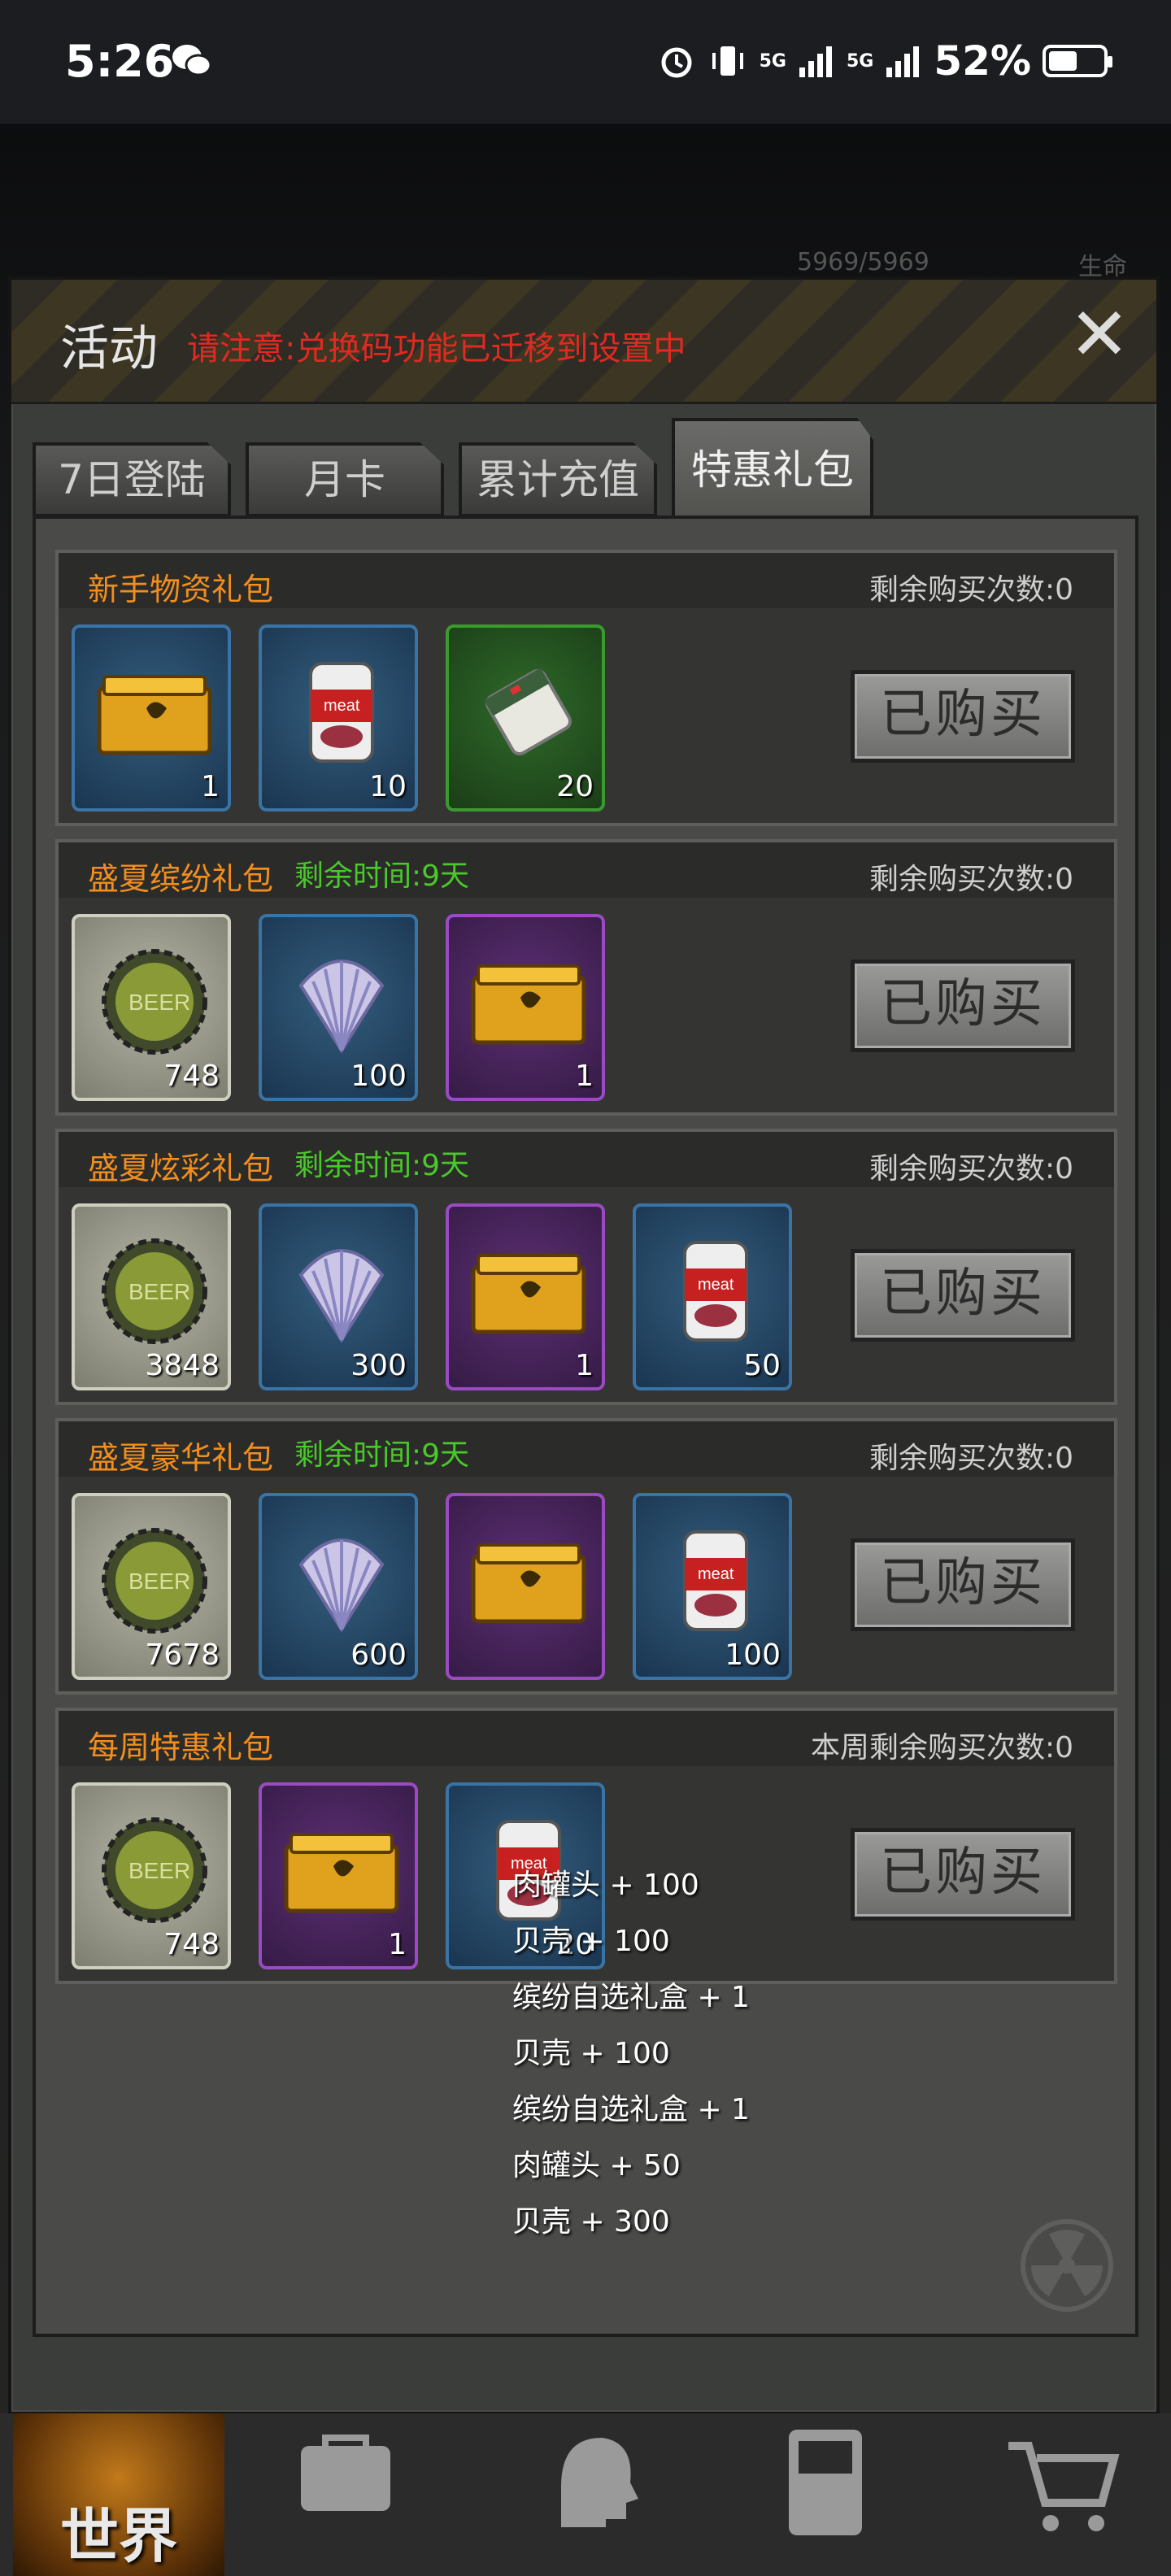 This screenshot has width=1171, height=2576. I want to click on item-quantity: 50, so click(762, 1366).